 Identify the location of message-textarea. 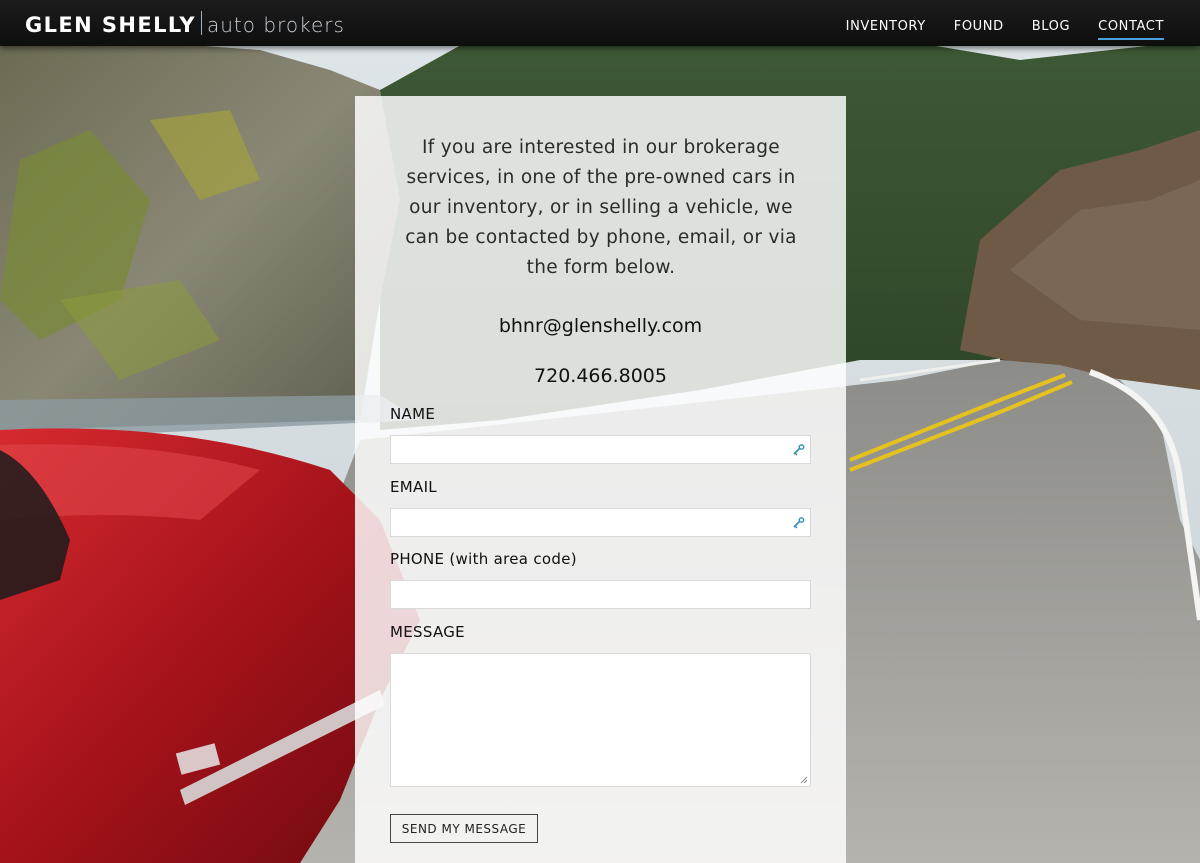
(600, 720).